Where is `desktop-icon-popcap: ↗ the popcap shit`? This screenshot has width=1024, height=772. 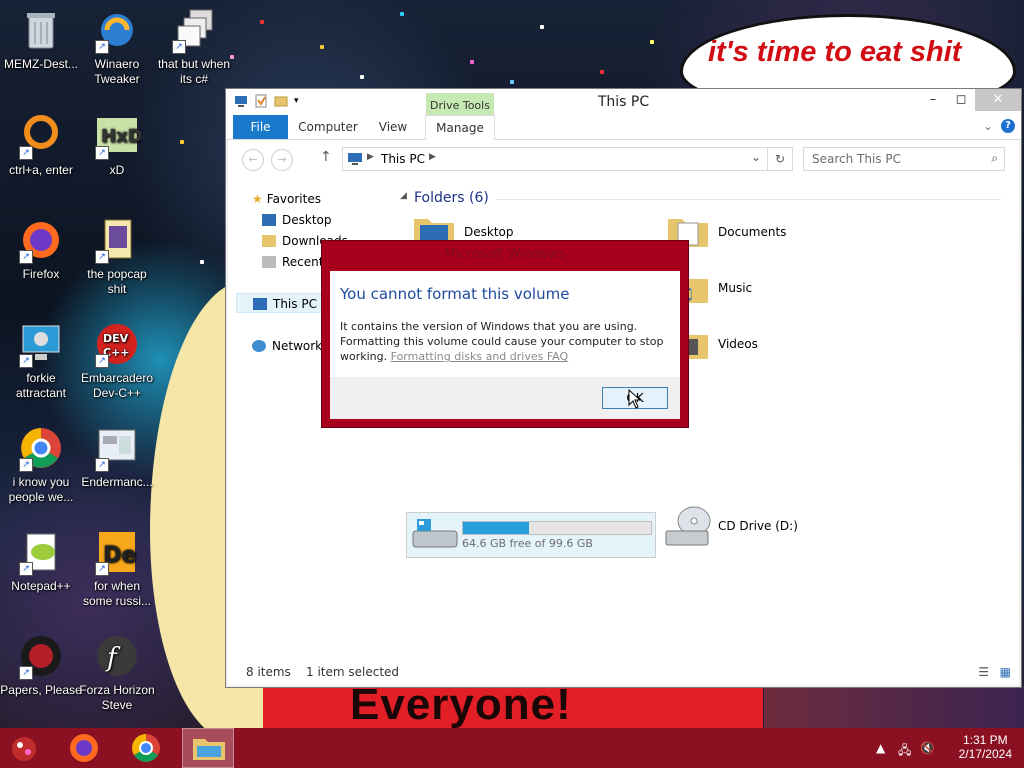 desktop-icon-popcap: ↗ the popcap shit is located at coordinates (117, 256).